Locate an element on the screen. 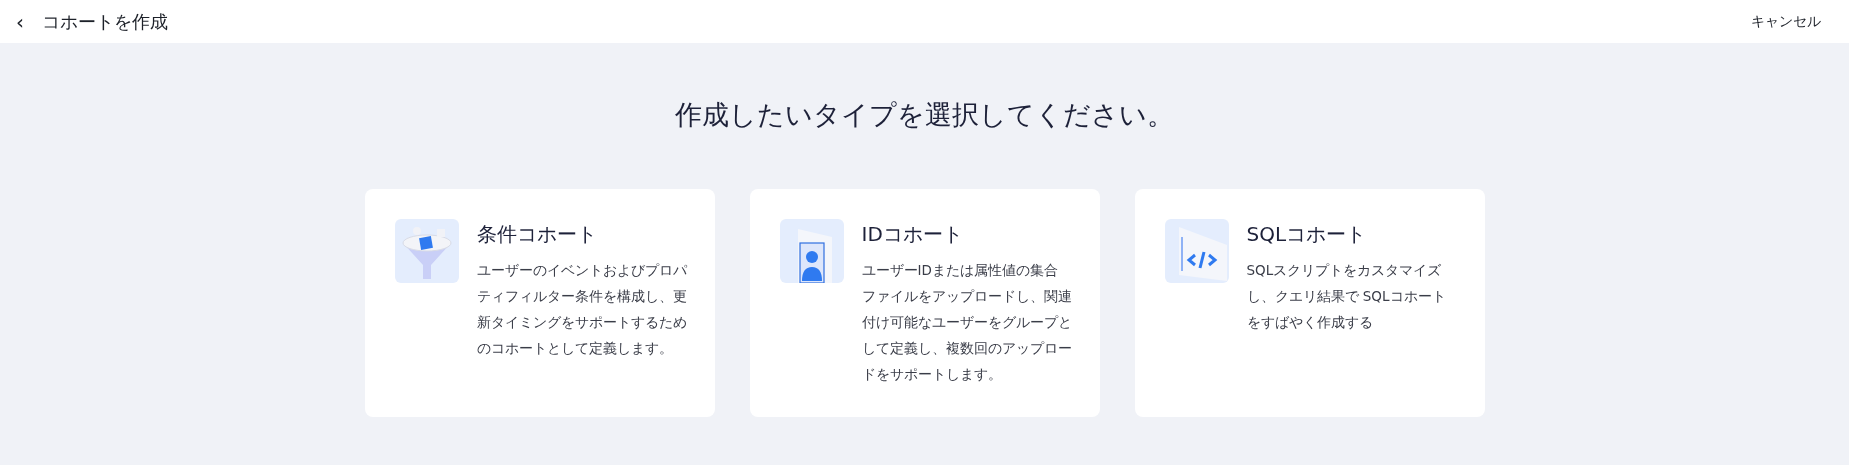  card-description: ユーザーのイベントおよびプロパティフィルター条件を構成し、更新タイミングをサポートするためのコホートとして定義します。 is located at coordinates (581, 309).